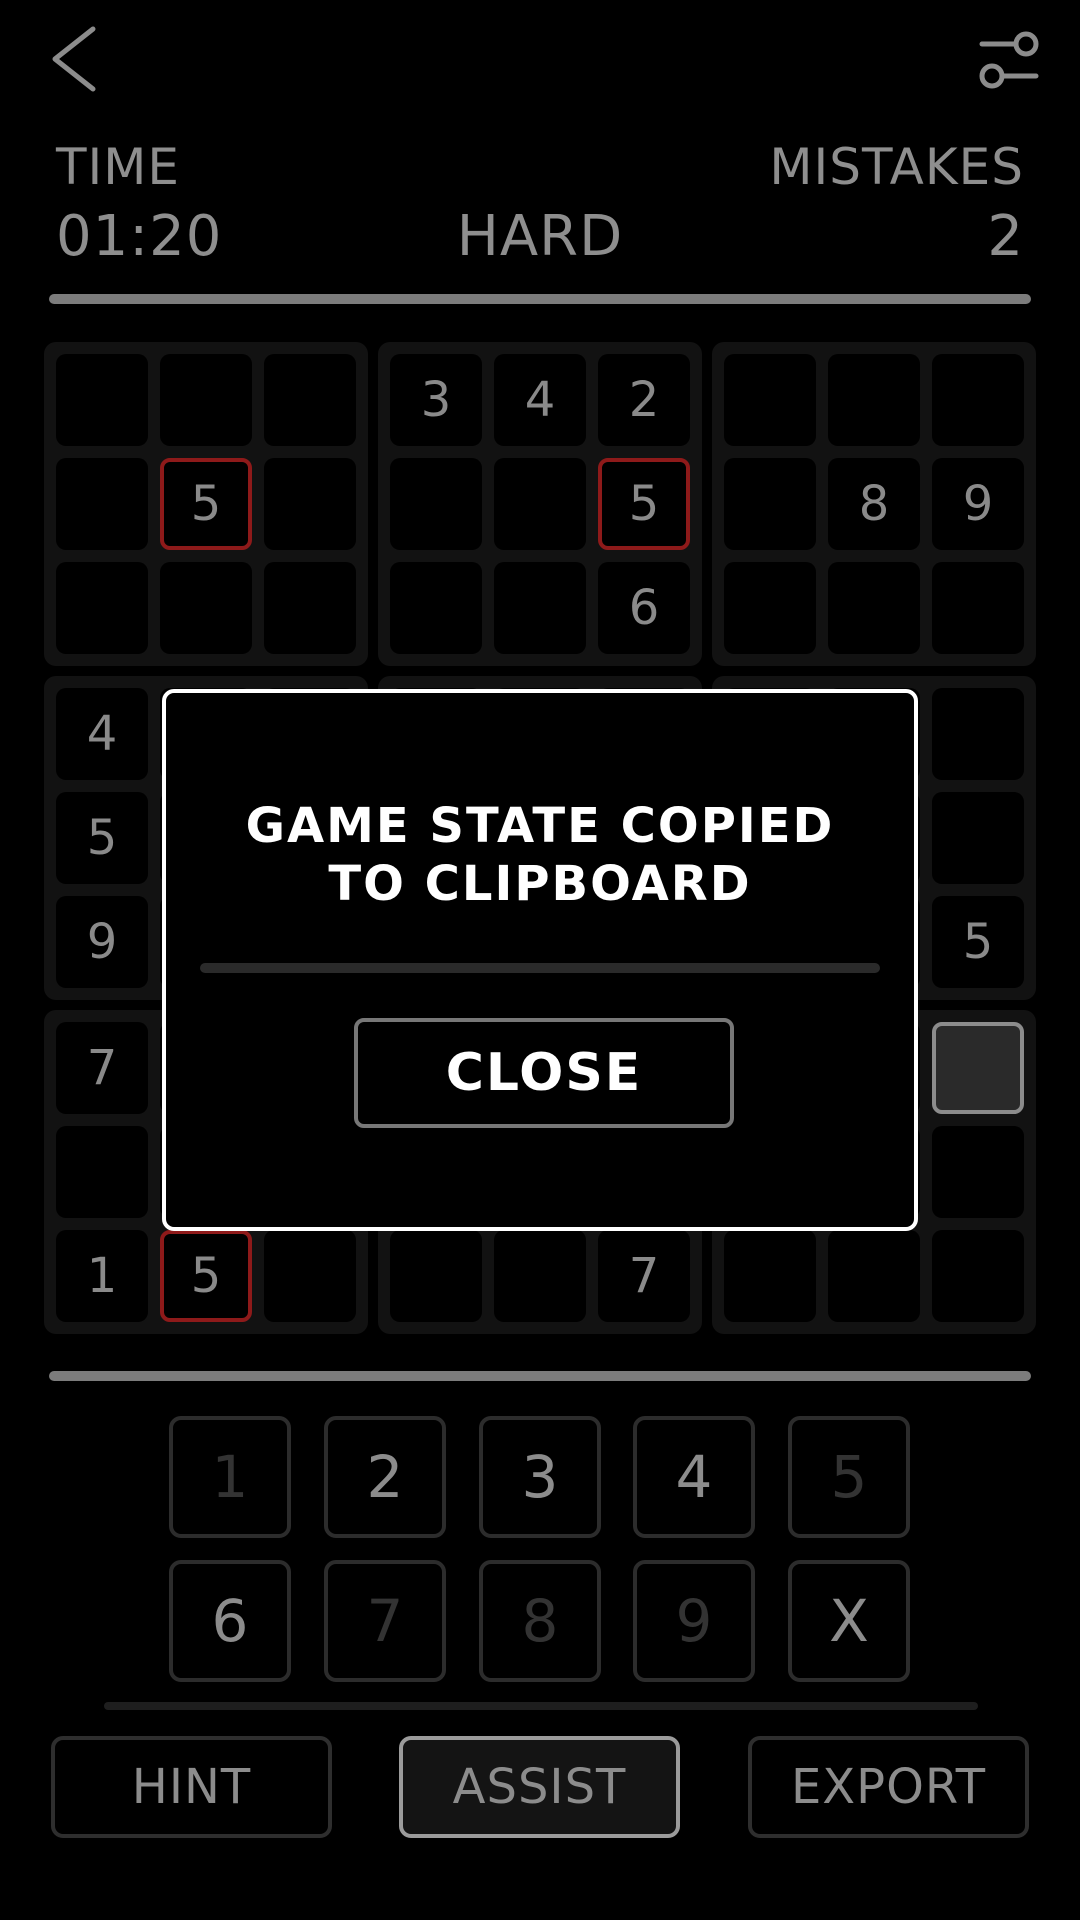  Describe the element at coordinates (541, 1706) in the screenshot. I see `pad-divider` at that location.